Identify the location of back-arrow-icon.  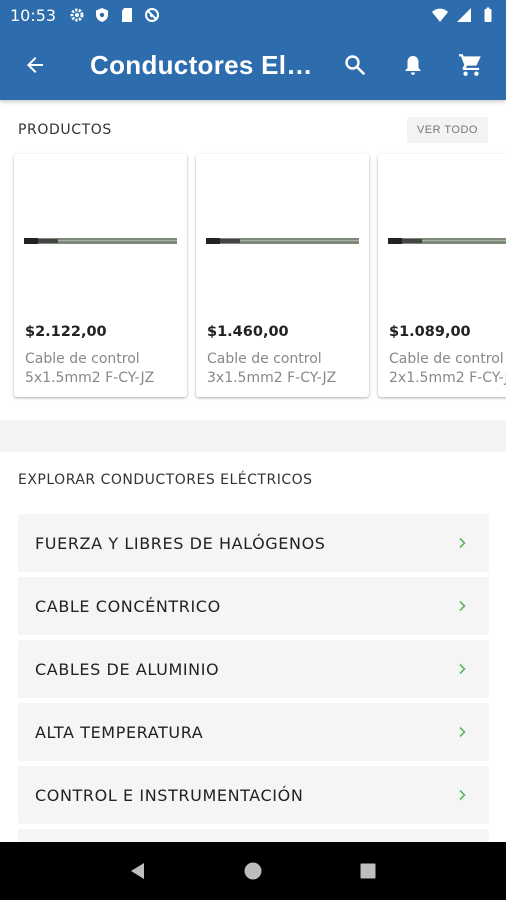
(35, 65).